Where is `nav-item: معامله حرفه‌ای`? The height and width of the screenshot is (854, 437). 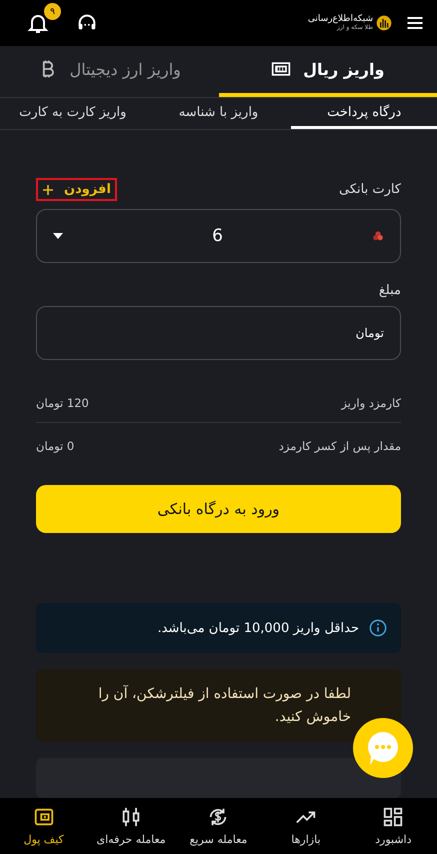
nav-item: معامله حرفه‌ای is located at coordinates (131, 826).